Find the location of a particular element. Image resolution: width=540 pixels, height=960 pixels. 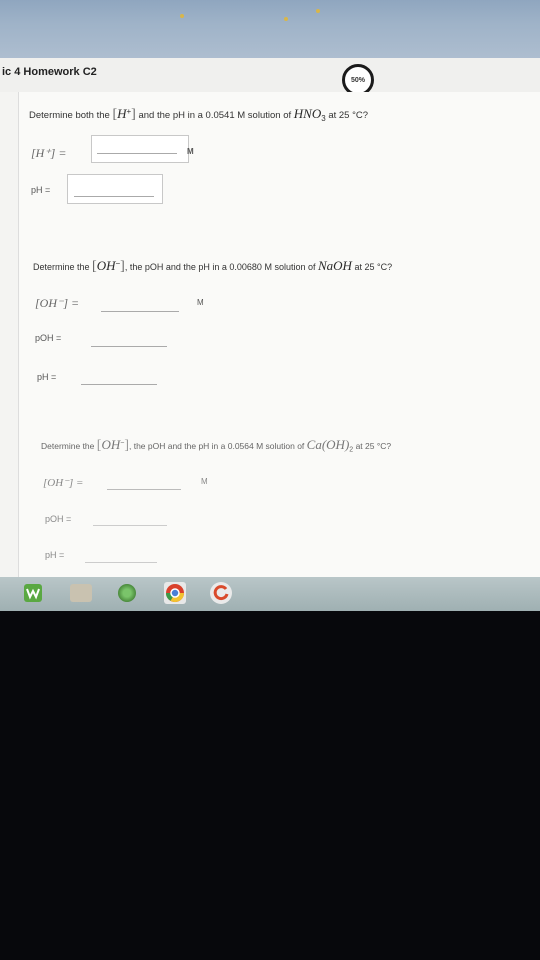

progress-label: 50% is located at coordinates (357, 80).